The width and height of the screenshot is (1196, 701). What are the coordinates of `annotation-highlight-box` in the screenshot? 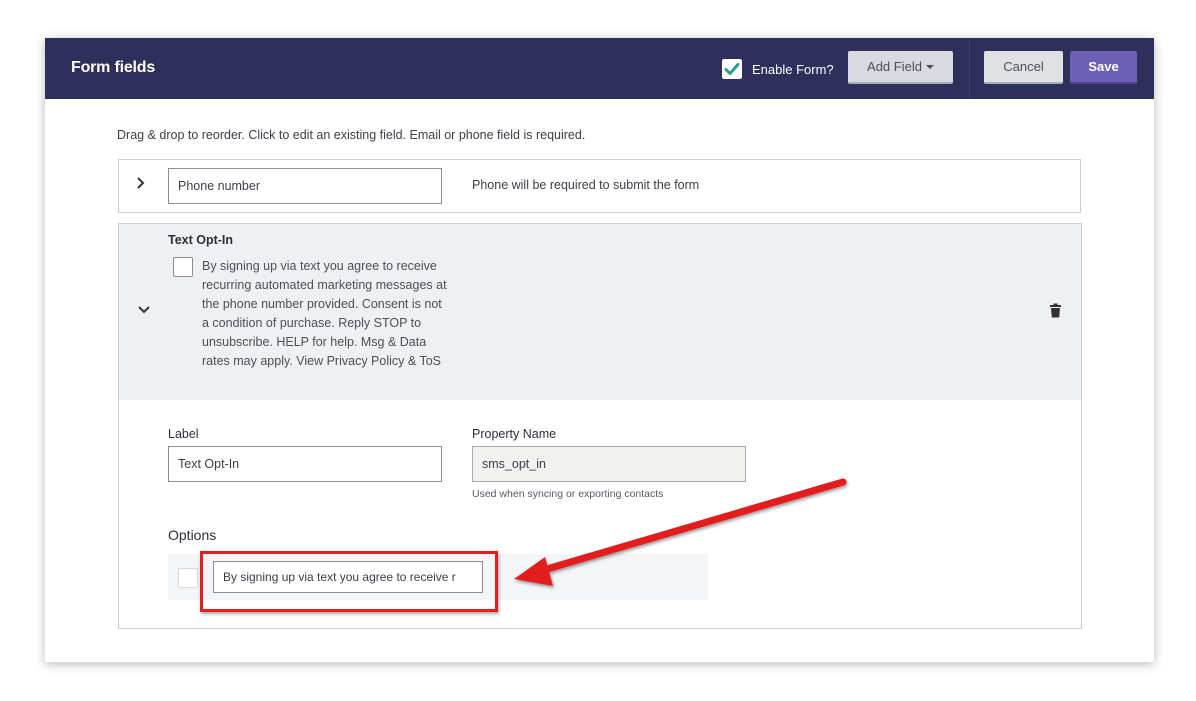 It's located at (349, 581).